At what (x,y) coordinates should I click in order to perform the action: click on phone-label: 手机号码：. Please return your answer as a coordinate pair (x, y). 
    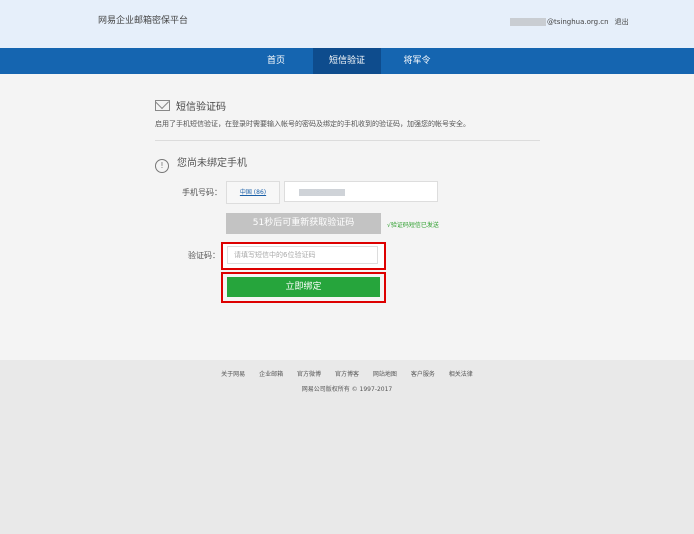
    Looking at the image, I should click on (202, 192).